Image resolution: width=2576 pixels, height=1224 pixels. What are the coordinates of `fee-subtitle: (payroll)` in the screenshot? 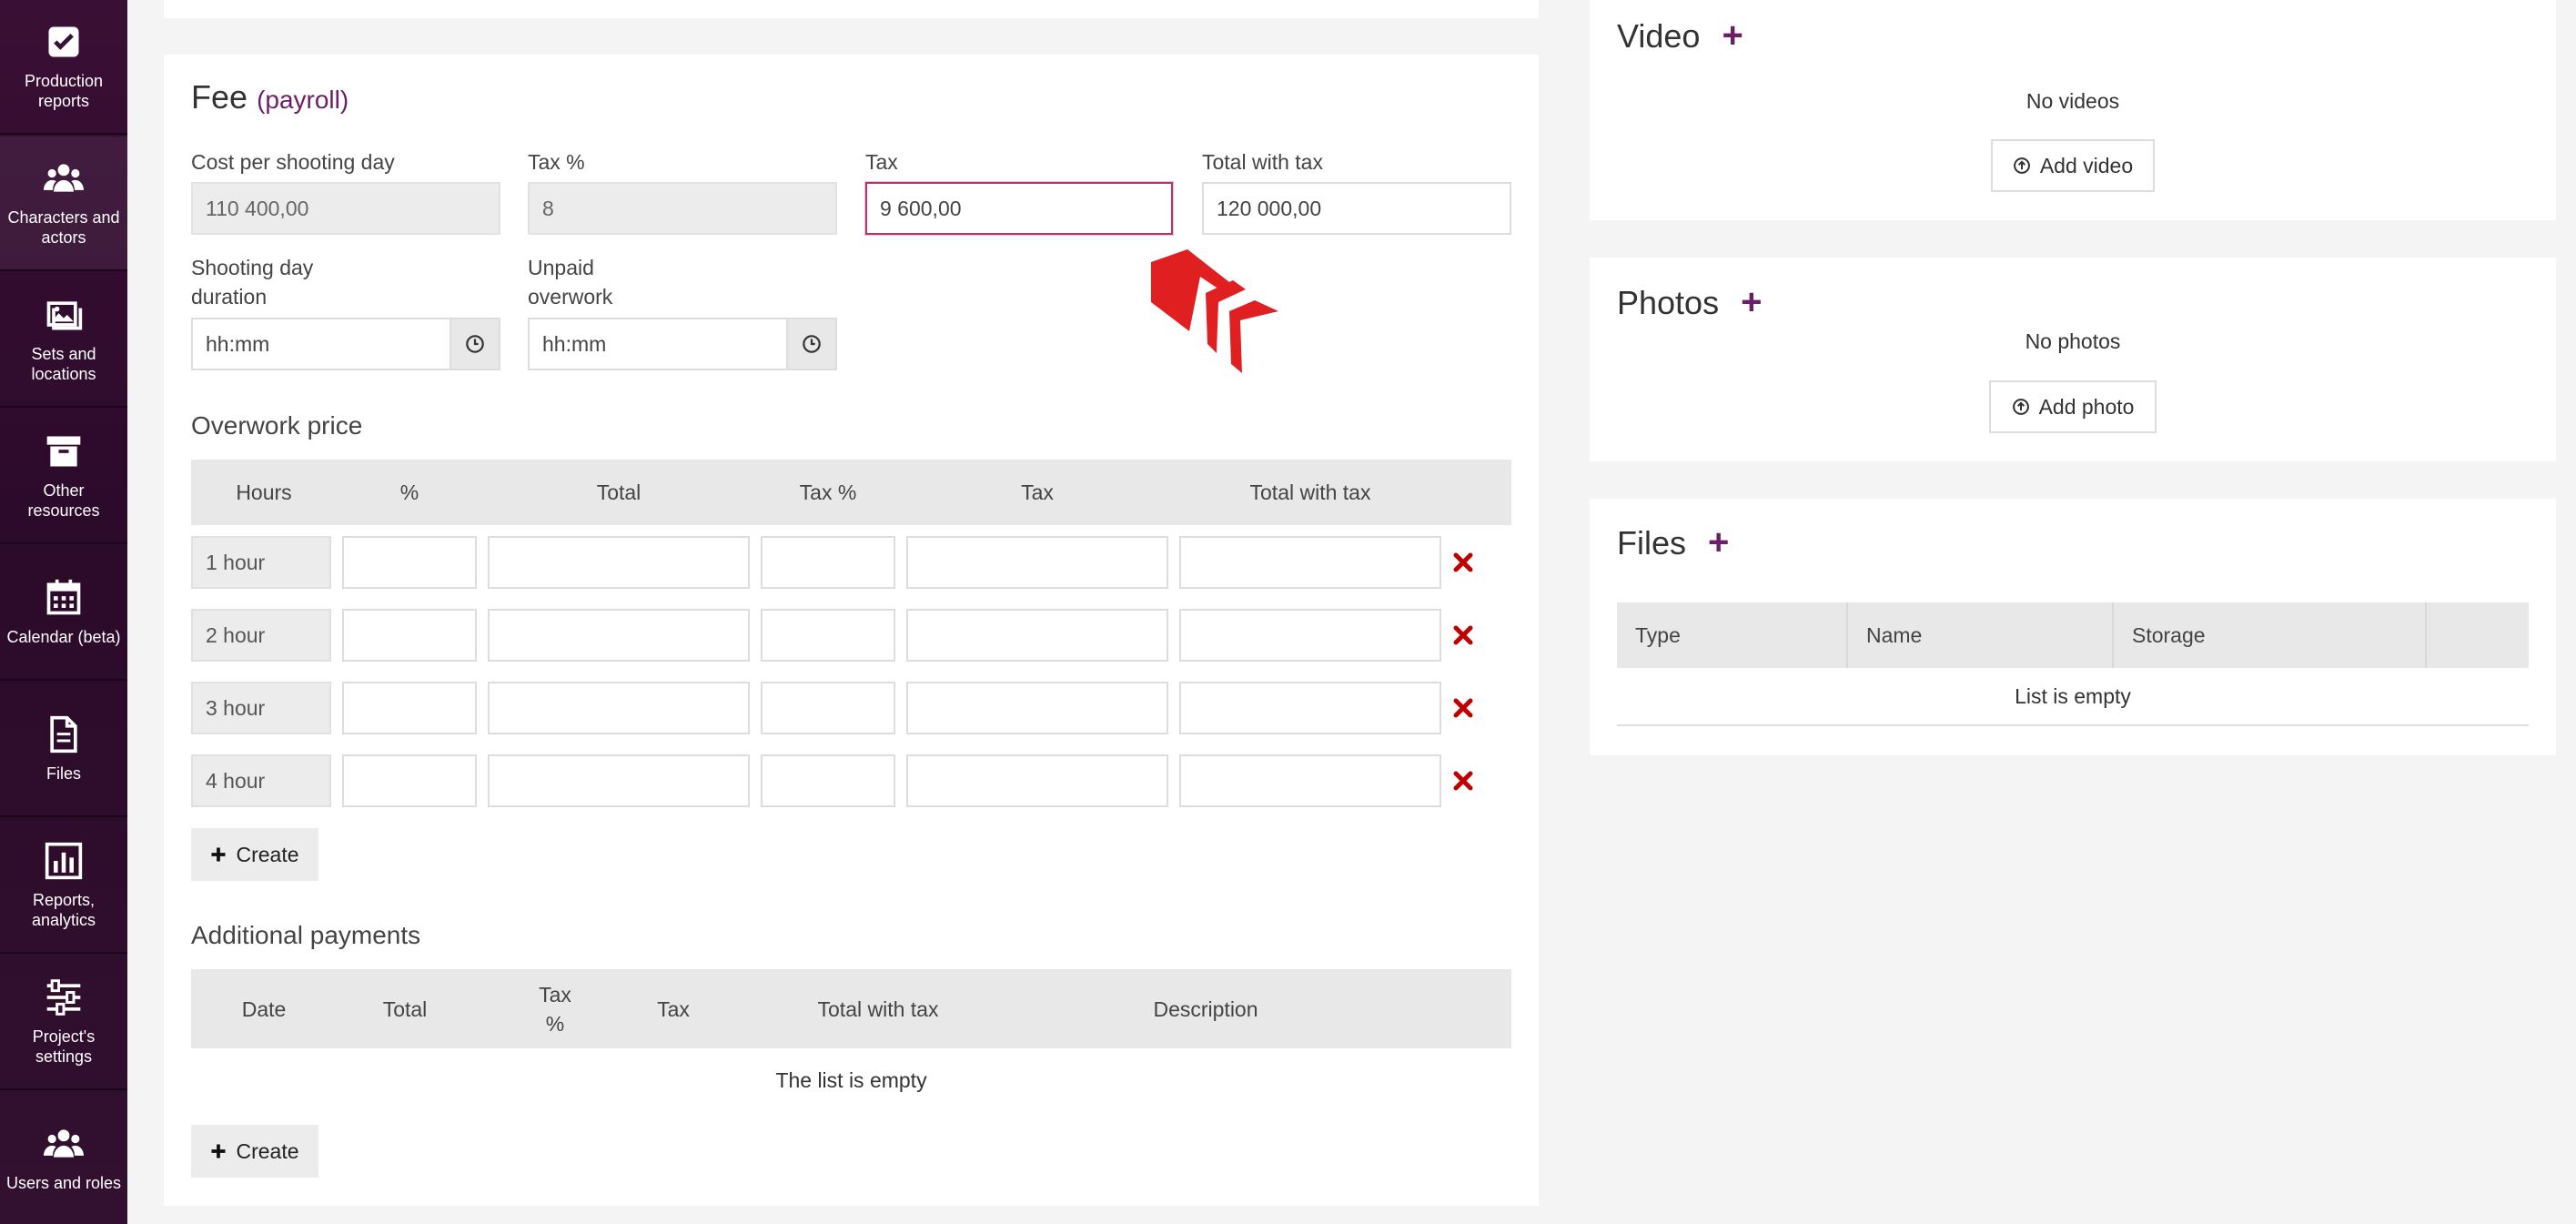 It's located at (303, 100).